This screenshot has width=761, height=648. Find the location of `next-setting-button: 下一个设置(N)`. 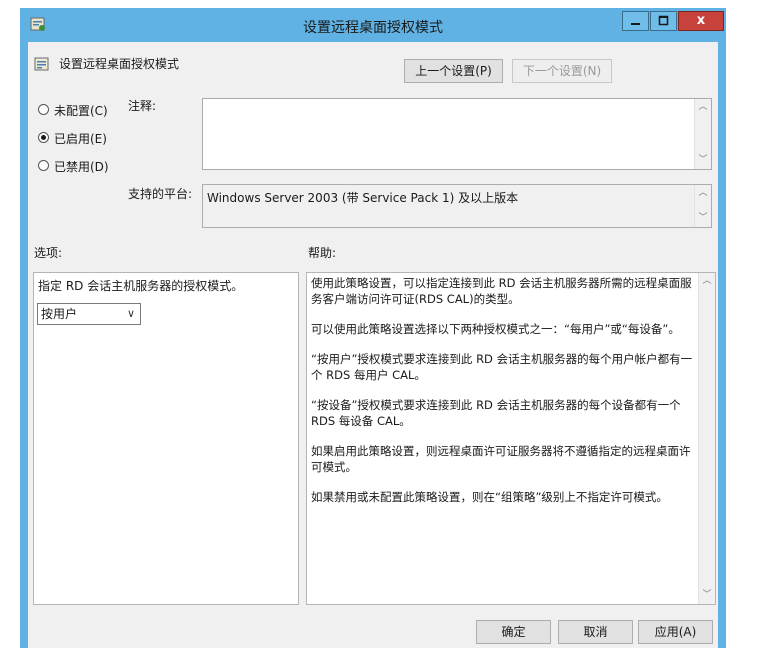

next-setting-button: 下一个设置(N) is located at coordinates (562, 71).